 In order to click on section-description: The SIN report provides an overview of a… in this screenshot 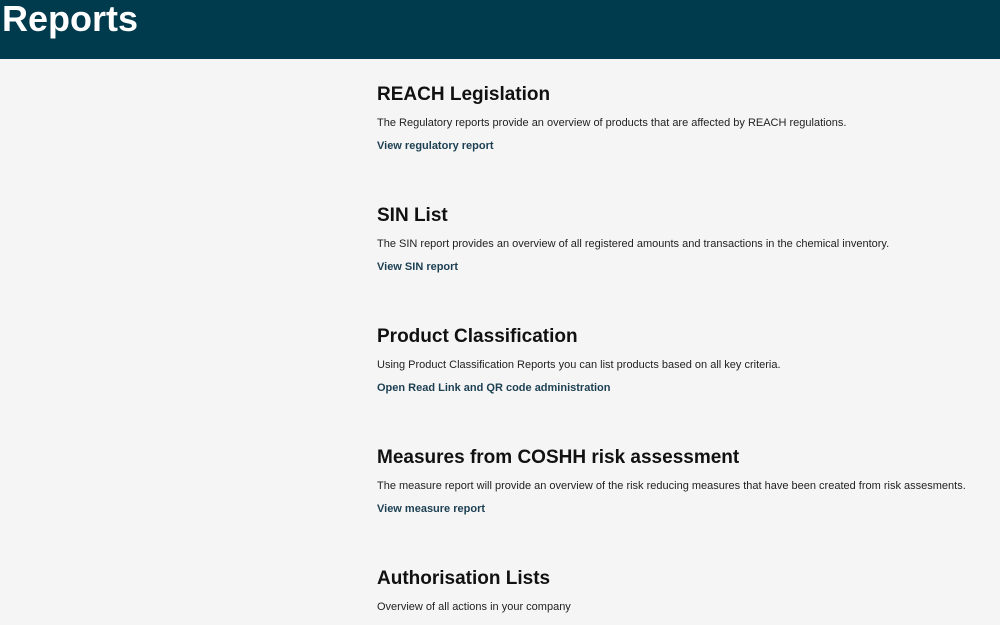, I will do `click(633, 244)`.